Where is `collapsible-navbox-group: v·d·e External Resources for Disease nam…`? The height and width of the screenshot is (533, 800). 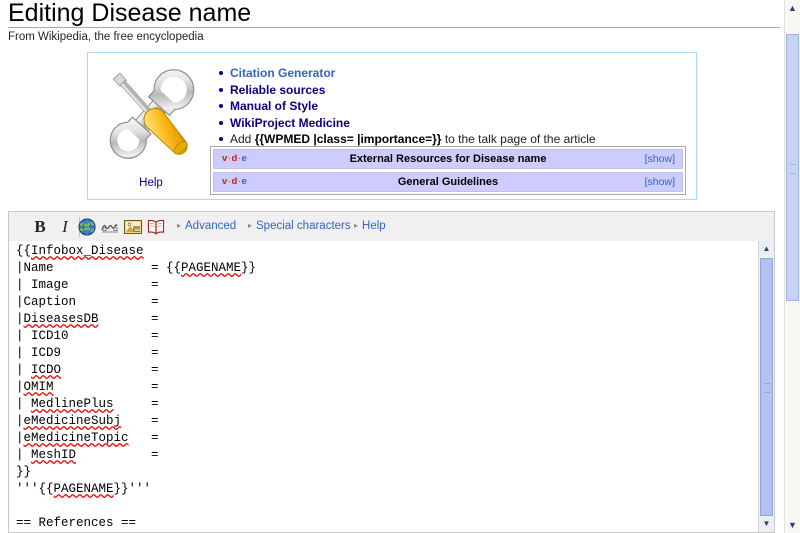 collapsible-navbox-group: v·d·e External Resources for Disease nam… is located at coordinates (448, 170).